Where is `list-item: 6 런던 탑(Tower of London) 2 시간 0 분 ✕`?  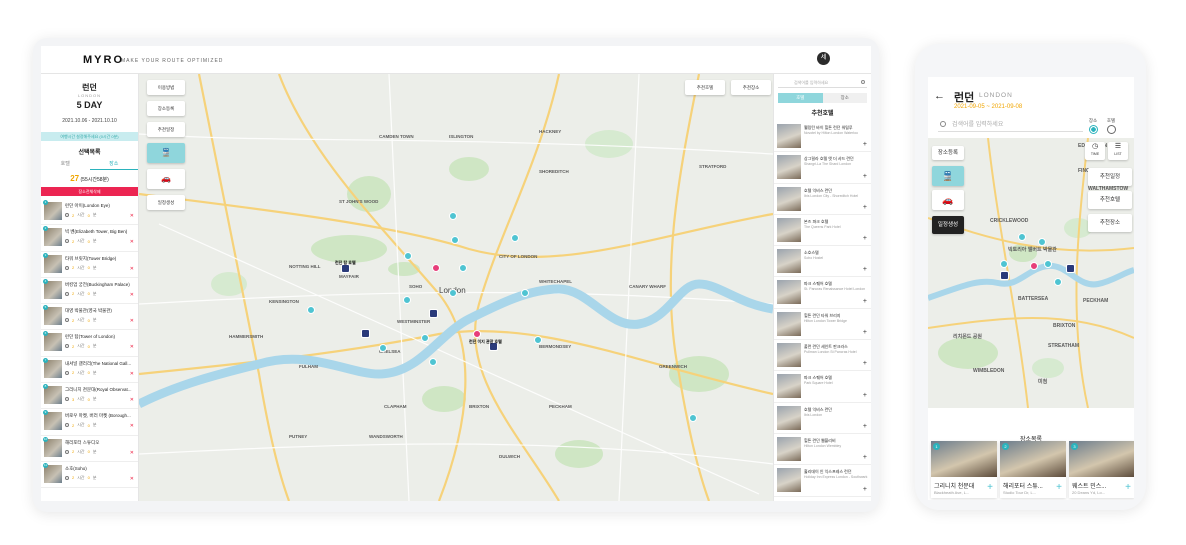
list-item: 6 런던 탑(Tower of London) 2 시간 0 분 ✕ is located at coordinates (89, 343).